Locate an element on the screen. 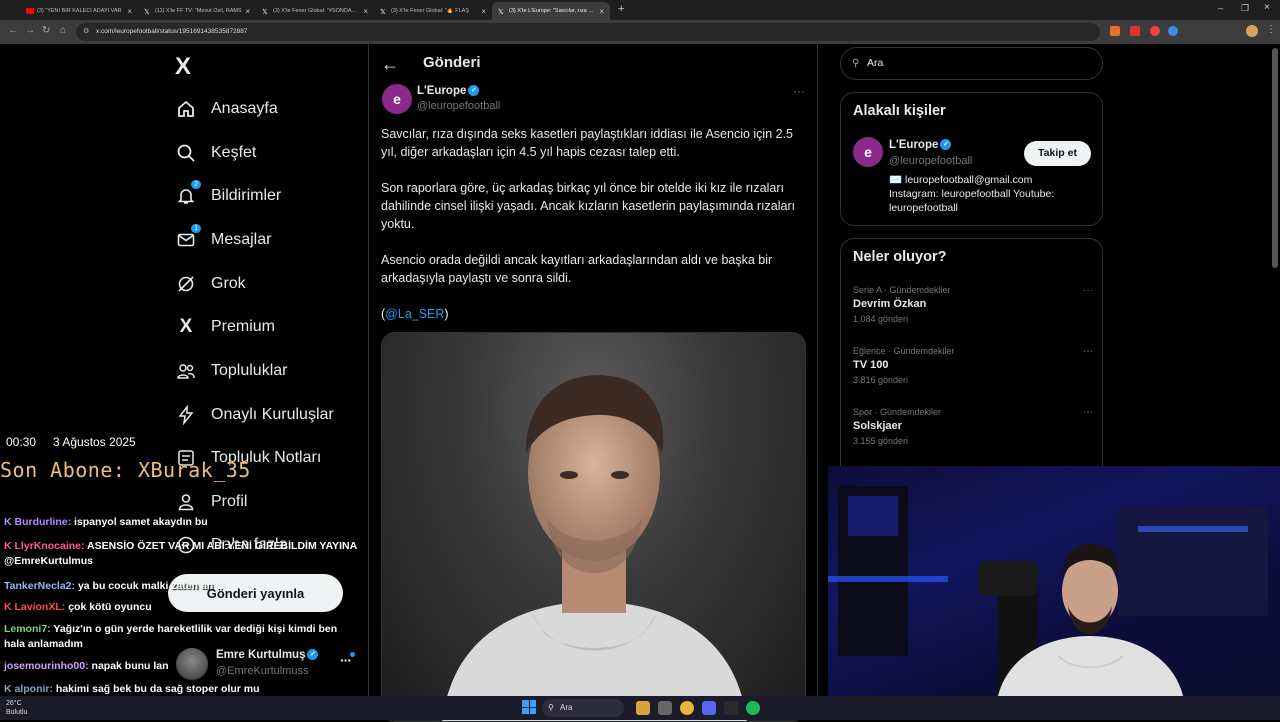 The width and height of the screenshot is (1280, 722). mention-link: @La_SER is located at coordinates (414, 314).